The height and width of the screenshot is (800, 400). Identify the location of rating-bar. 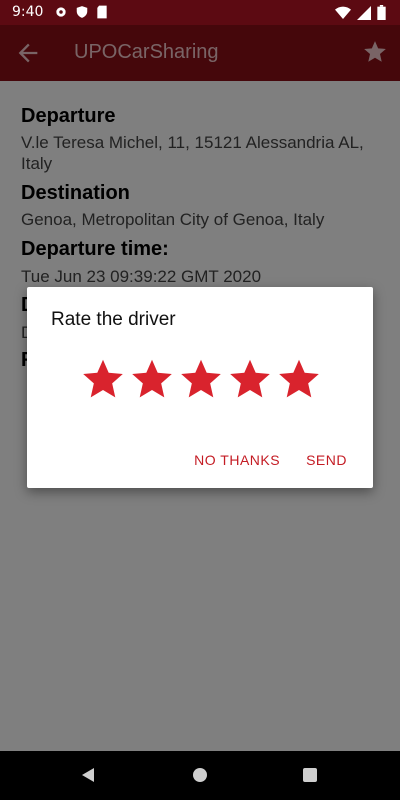
(201, 379).